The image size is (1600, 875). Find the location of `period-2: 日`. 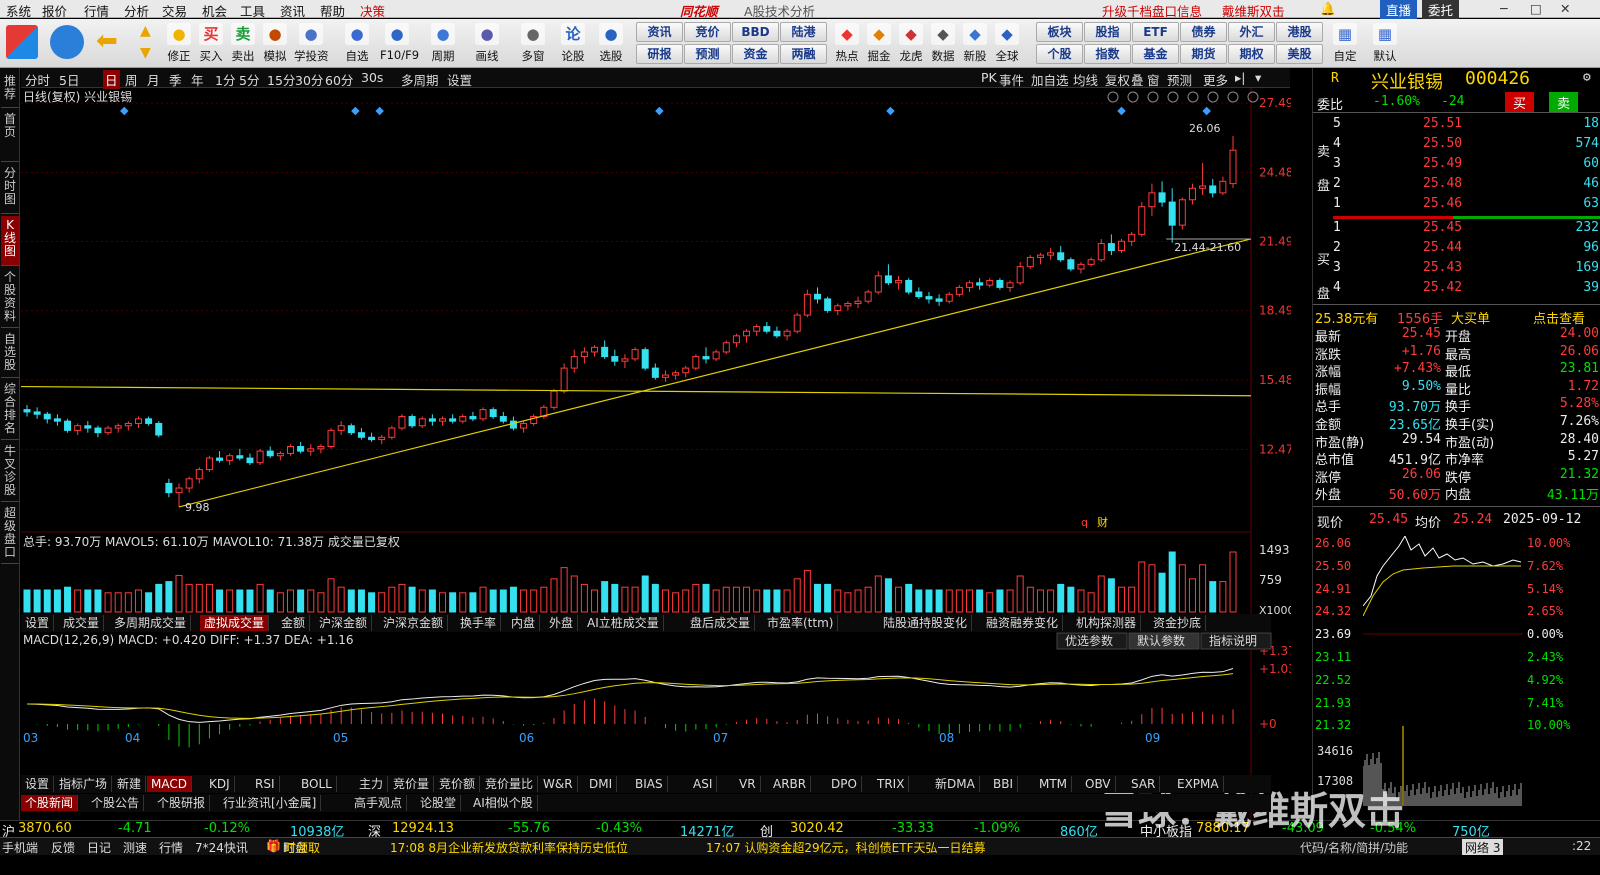

period-2: 日 is located at coordinates (111, 79).